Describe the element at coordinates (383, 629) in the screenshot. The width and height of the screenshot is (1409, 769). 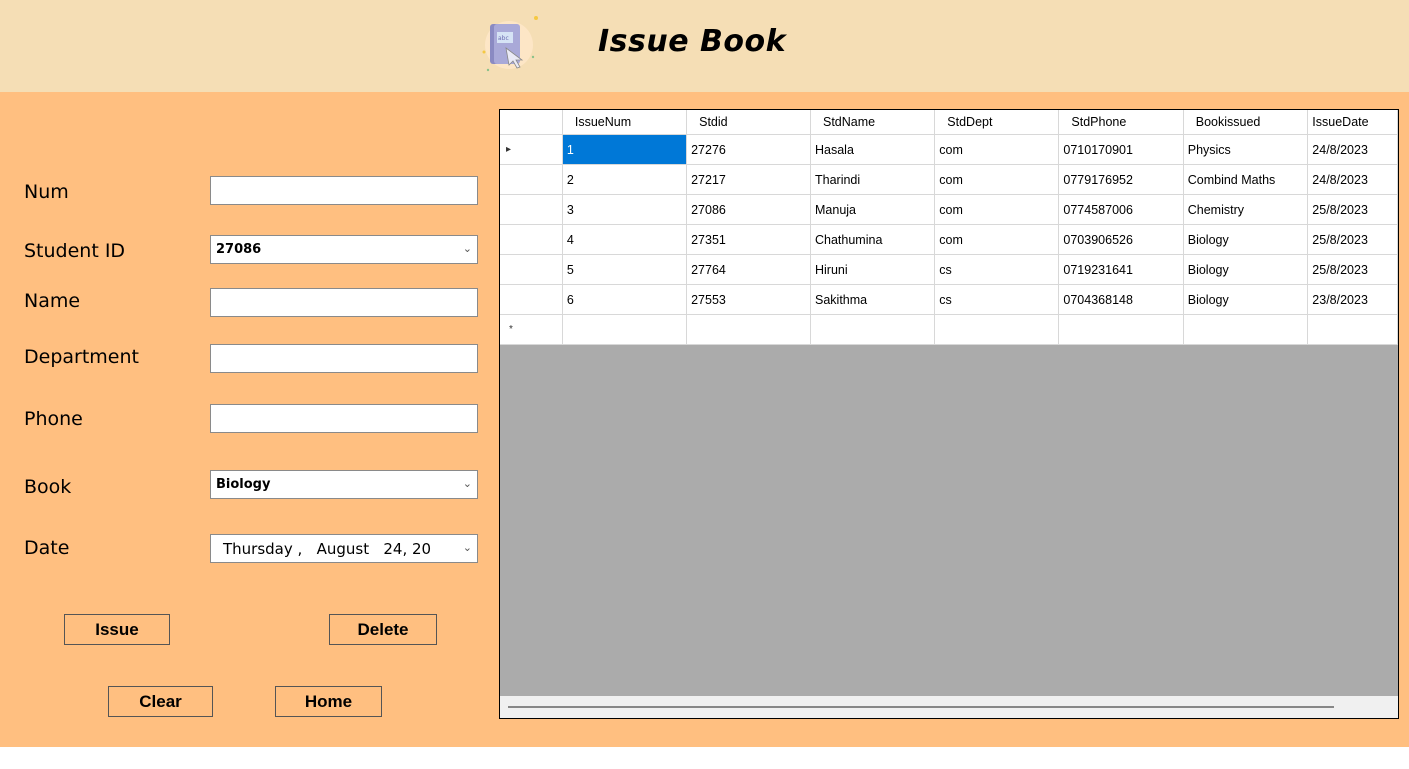
I see `delete-button: Delete` at that location.